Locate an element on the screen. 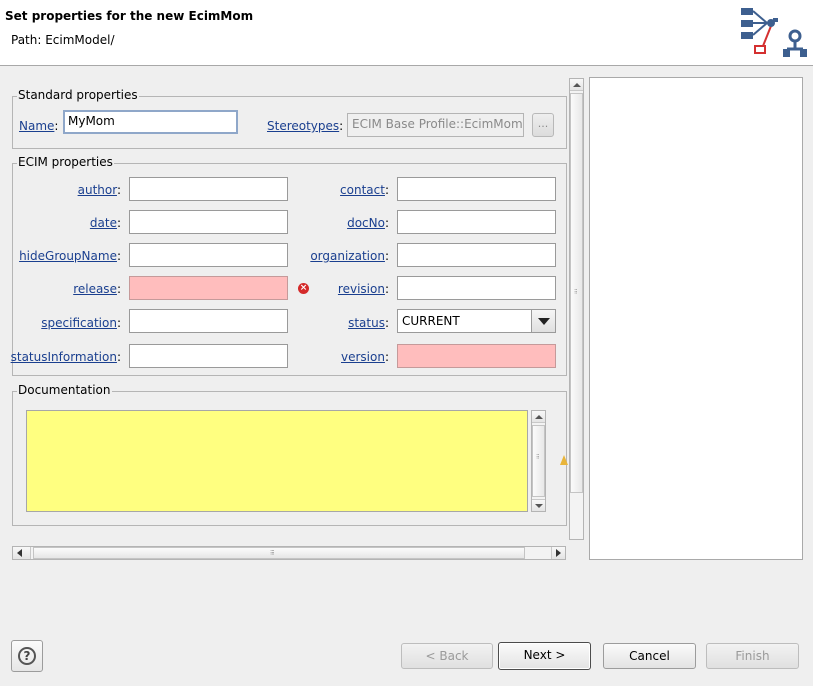 This screenshot has width=813, height=686. arrow-left-icon is located at coordinates (19, 553).